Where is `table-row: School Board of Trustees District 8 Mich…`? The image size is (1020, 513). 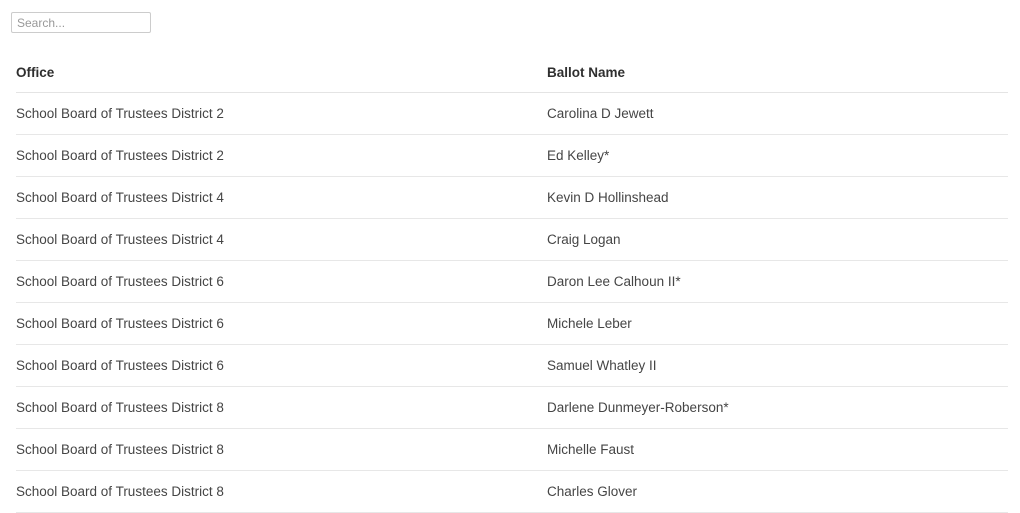
table-row: School Board of Trustees District 8 Mich… is located at coordinates (512, 449).